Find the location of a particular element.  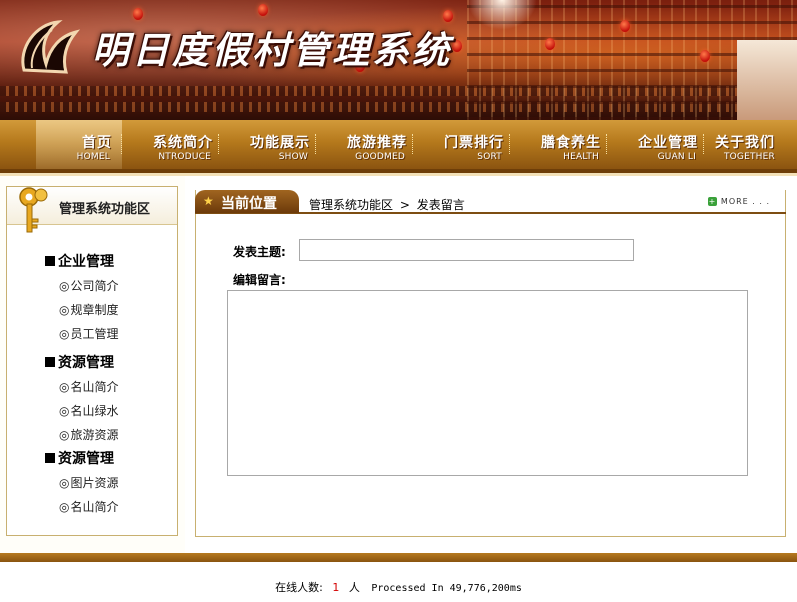

subject-input is located at coordinates (466, 250).